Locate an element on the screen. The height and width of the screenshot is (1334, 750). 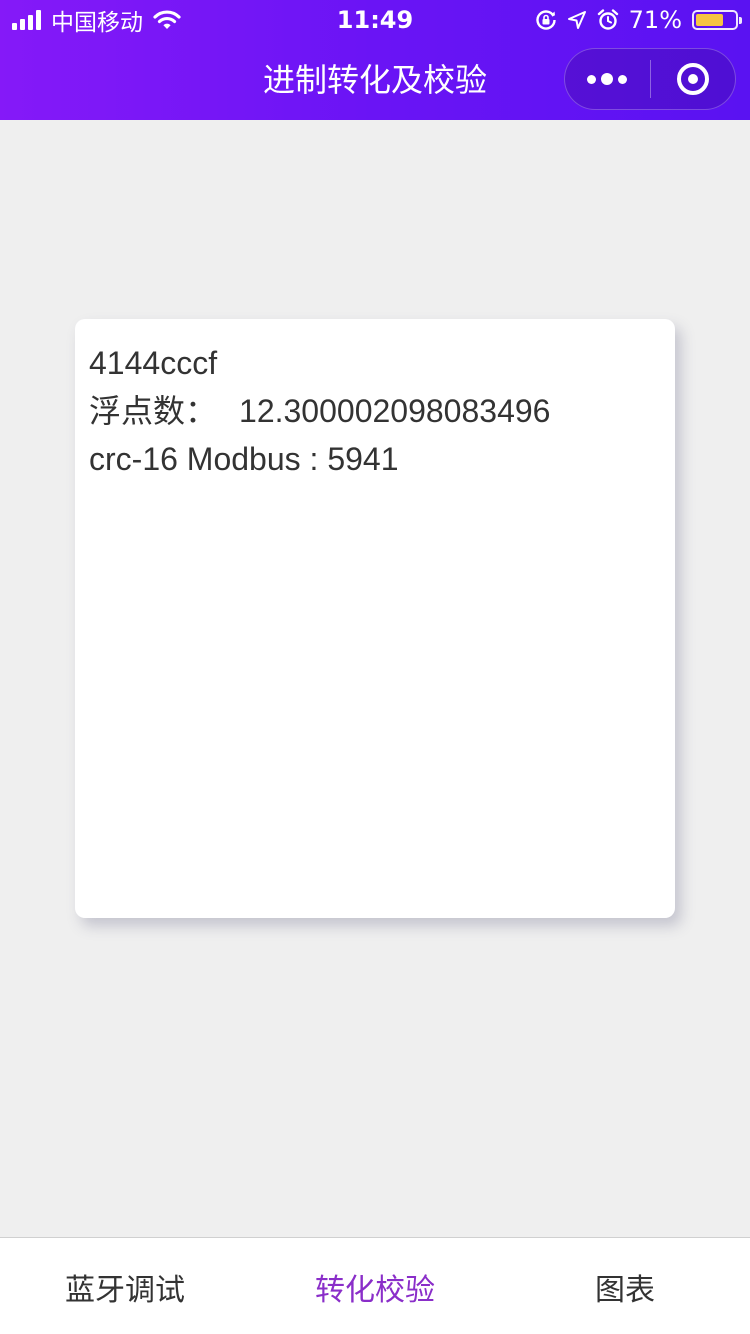
mini-program-capsule is located at coordinates (650, 79).